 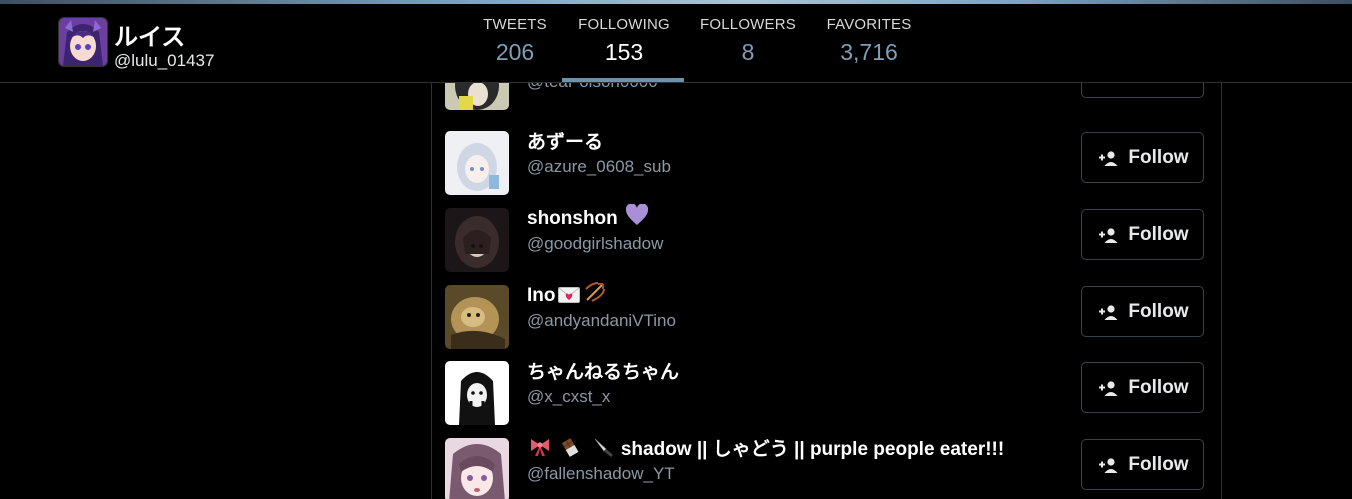 What do you see at coordinates (826, 244) in the screenshot?
I see `list-item: shonshon @goodgirlshadow Follow` at bounding box center [826, 244].